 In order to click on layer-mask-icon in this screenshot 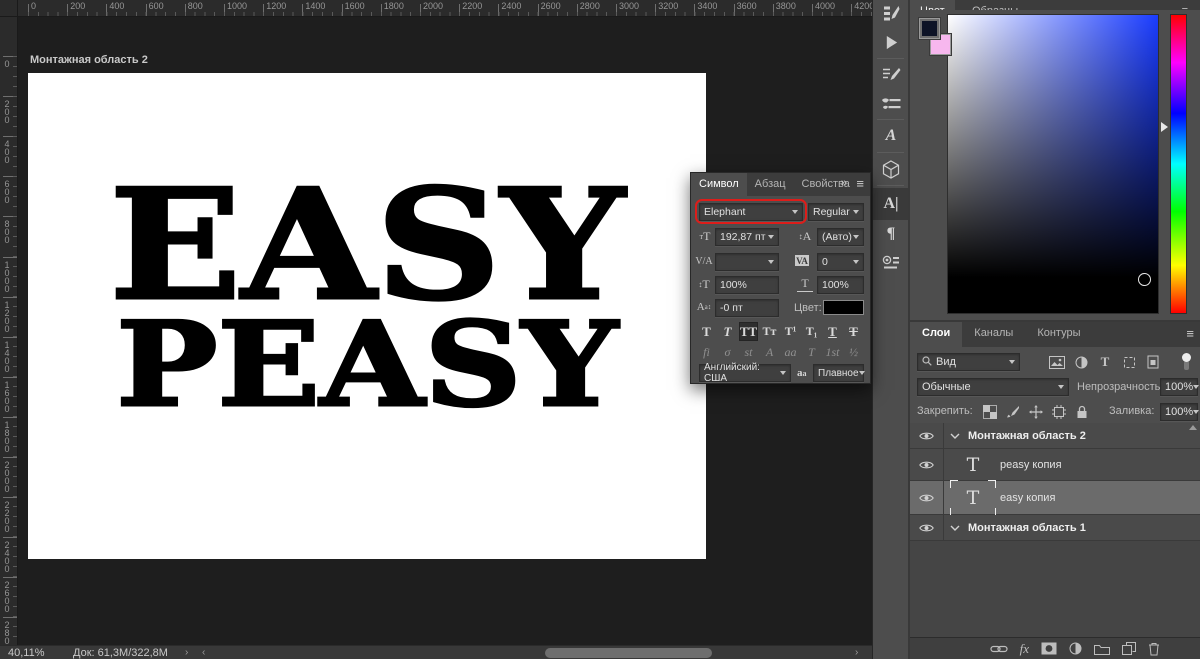, I will do `click(1049, 649)`.